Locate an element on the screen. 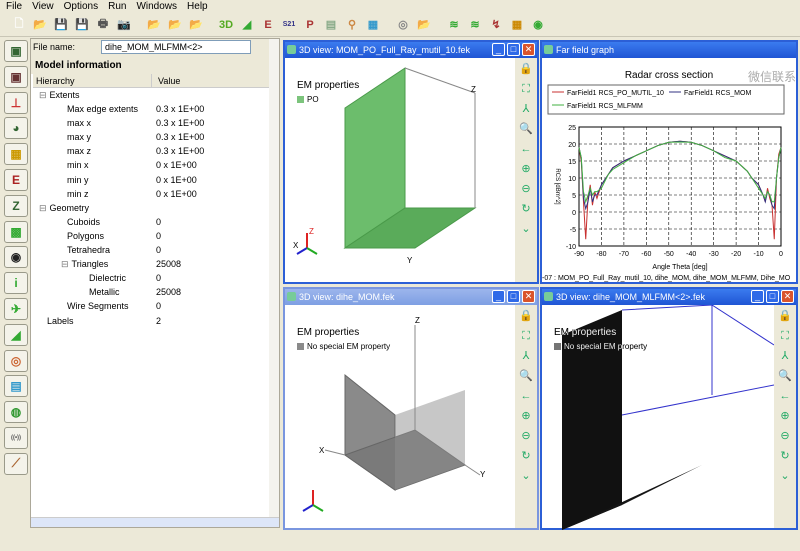  3d-view-icon: 3D is located at coordinates (226, 25).